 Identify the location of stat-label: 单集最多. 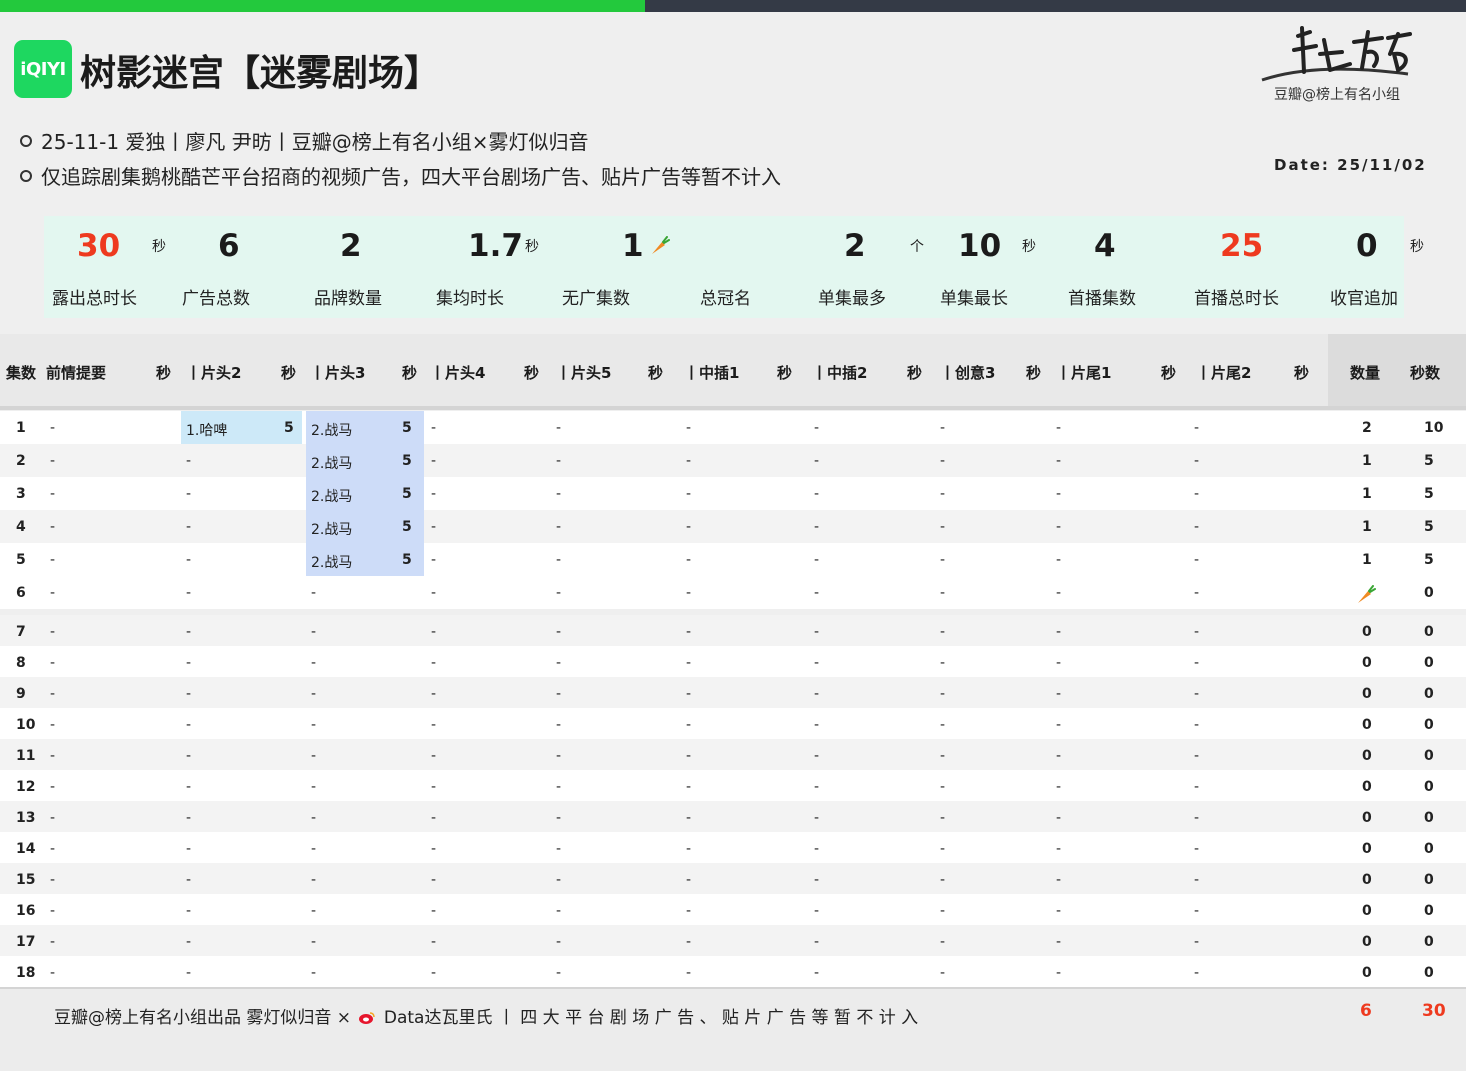
(852, 299).